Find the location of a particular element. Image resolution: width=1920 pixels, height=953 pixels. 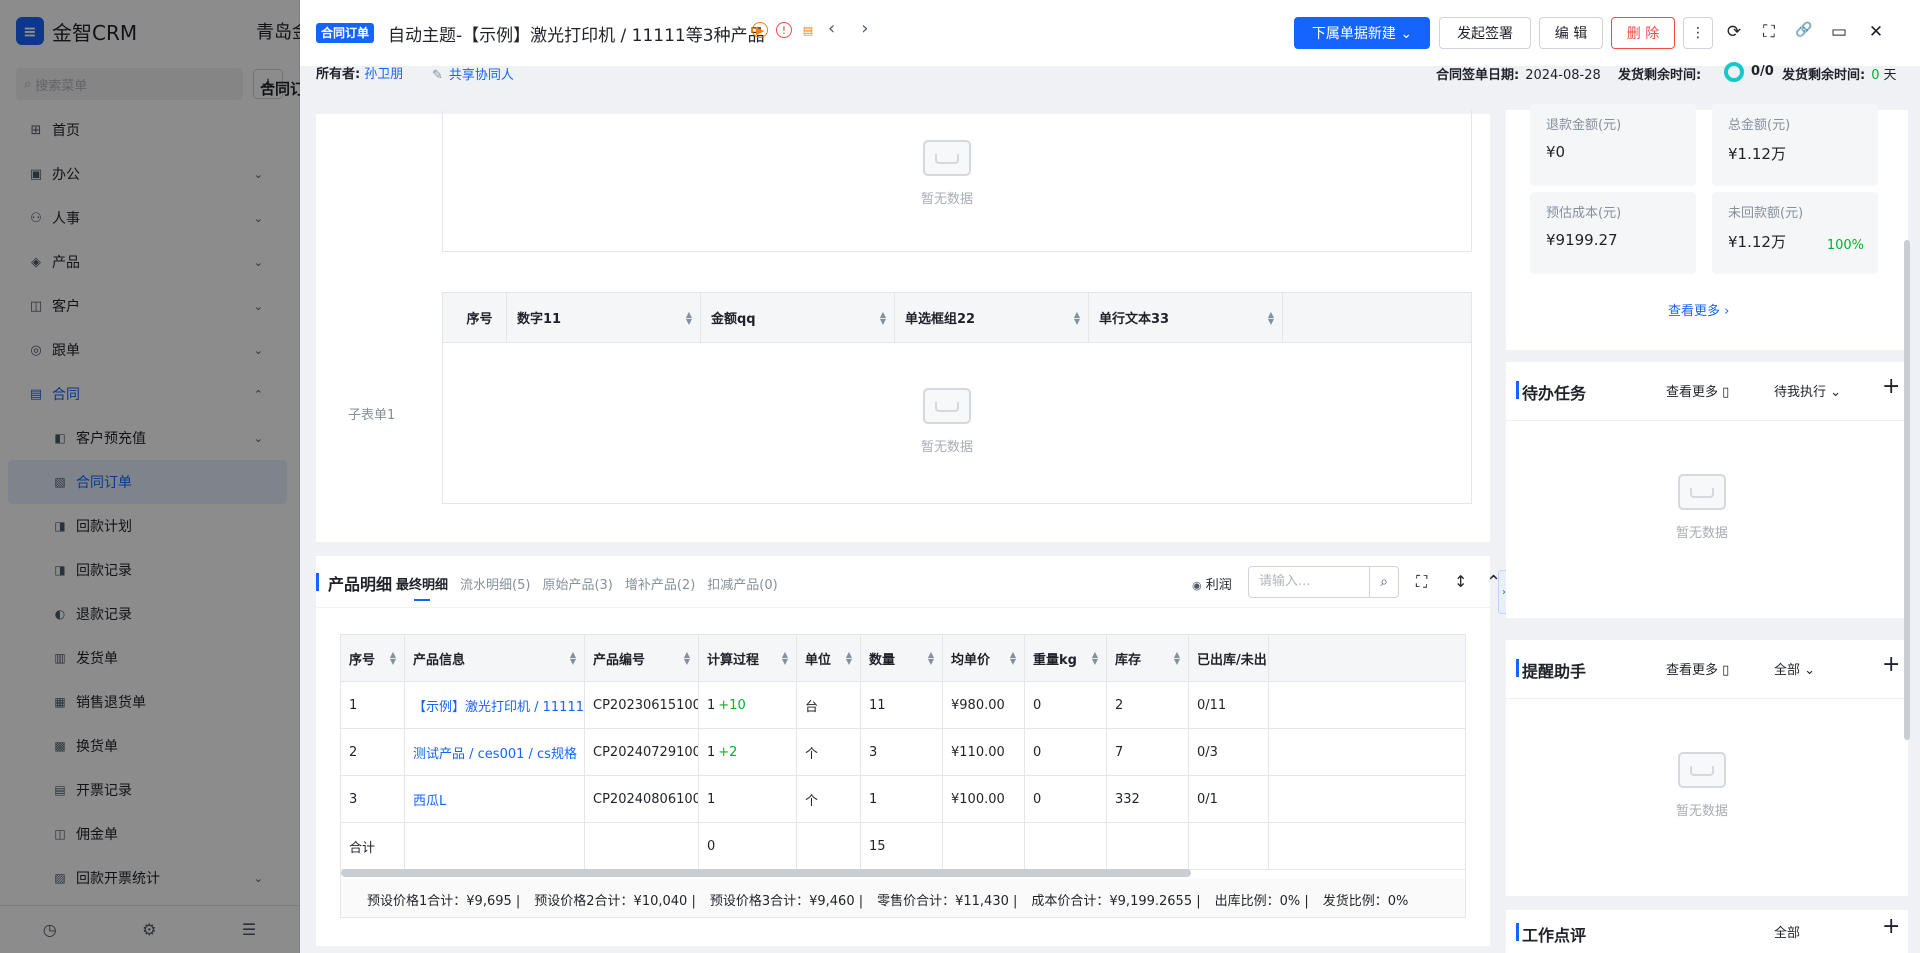

summary-item: 出库比例：0% | is located at coordinates (1261, 901).